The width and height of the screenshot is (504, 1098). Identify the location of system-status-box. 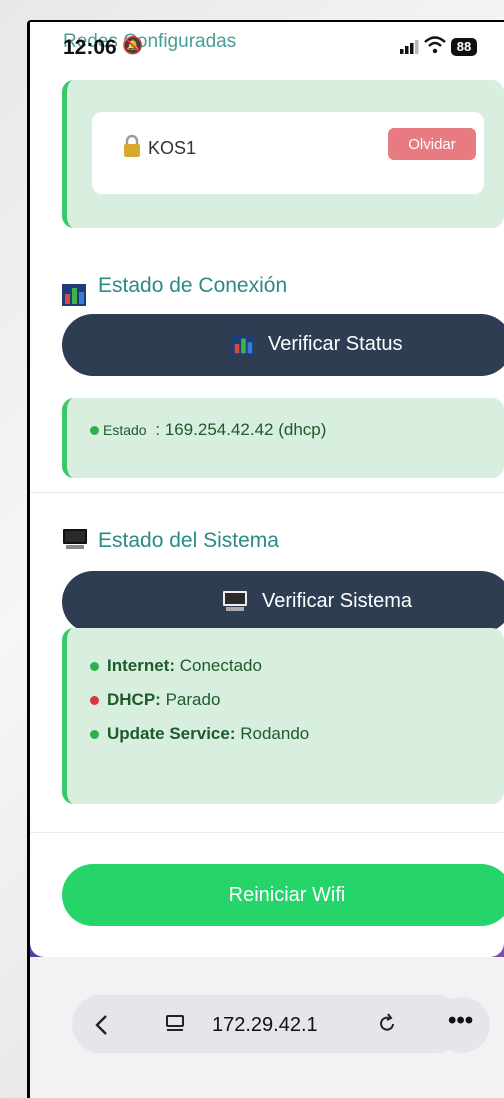
(283, 716).